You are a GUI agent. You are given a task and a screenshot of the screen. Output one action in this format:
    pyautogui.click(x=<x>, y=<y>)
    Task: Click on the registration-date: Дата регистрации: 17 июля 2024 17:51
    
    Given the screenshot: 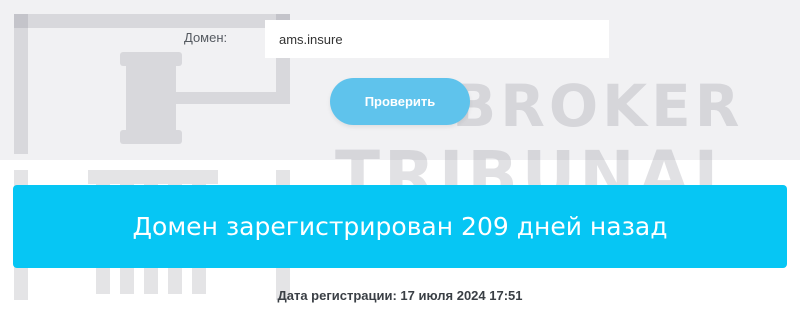 What is the action you would take?
    pyautogui.click(x=400, y=295)
    